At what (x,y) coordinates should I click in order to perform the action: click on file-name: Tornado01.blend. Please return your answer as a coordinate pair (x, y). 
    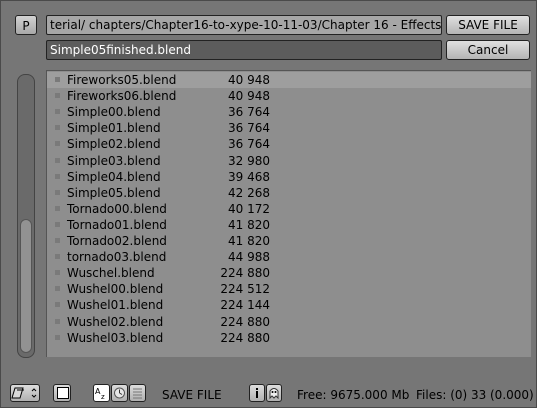
    Looking at the image, I should click on (117, 224).